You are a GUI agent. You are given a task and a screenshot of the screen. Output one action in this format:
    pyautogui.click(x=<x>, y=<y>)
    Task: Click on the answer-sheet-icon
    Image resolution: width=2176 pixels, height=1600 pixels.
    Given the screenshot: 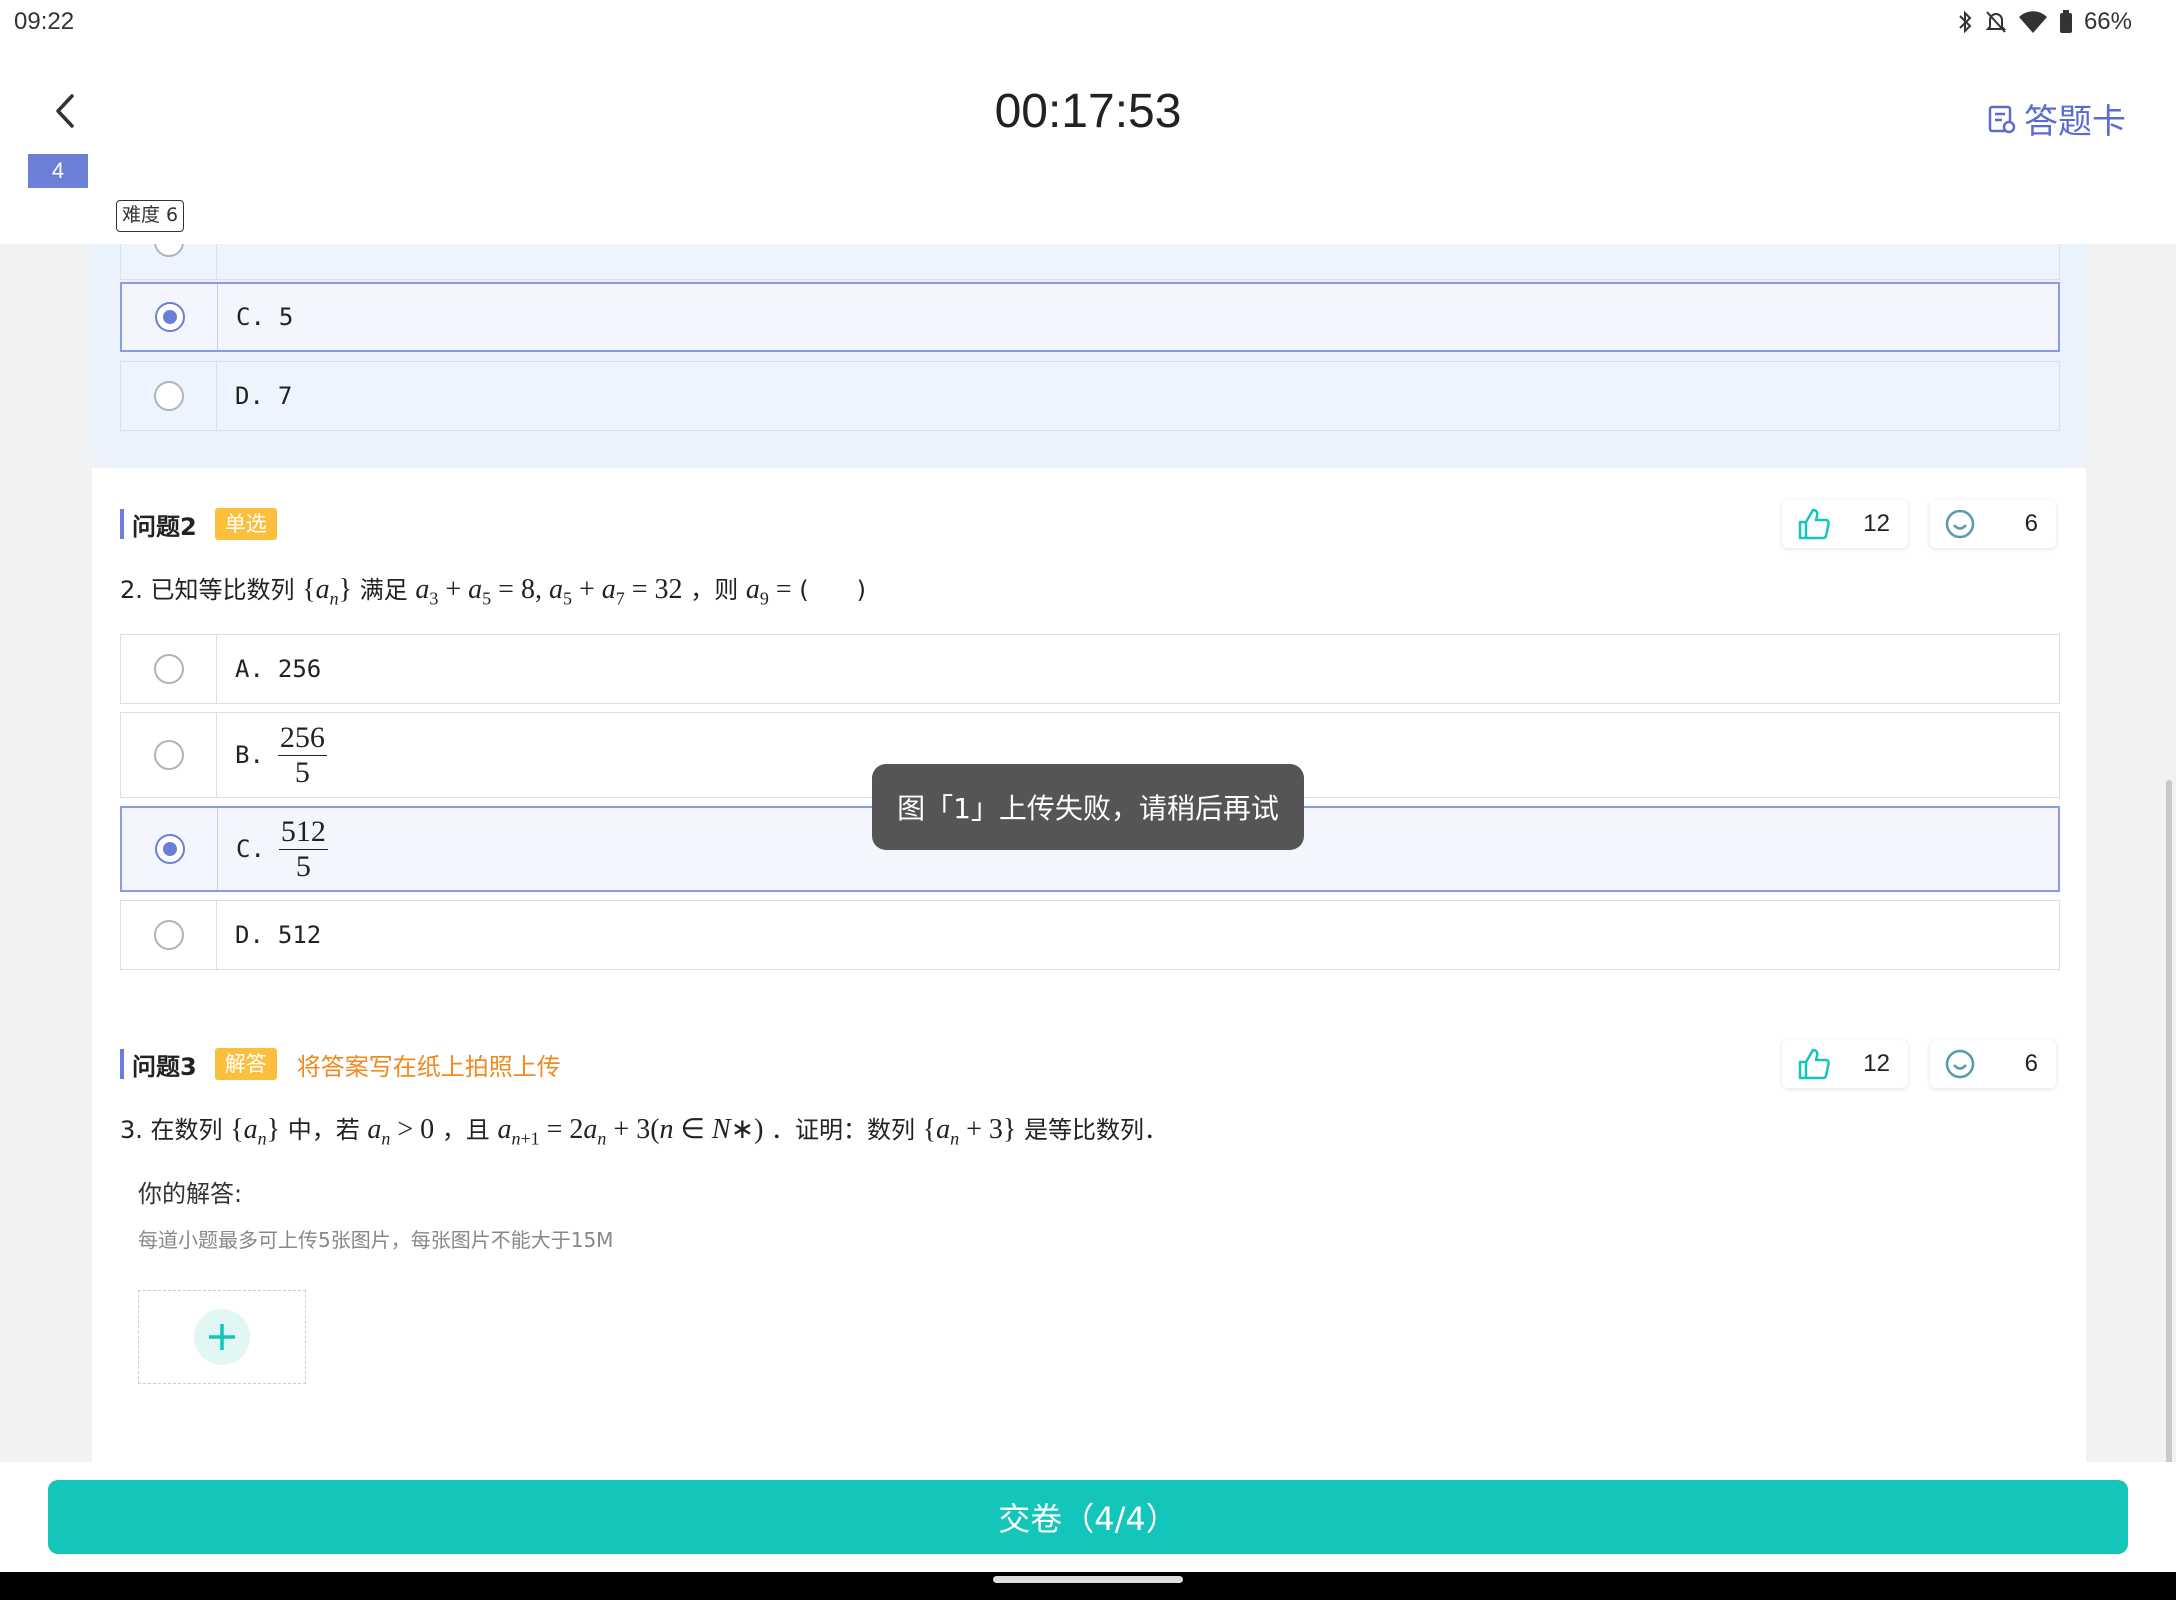 What is the action you would take?
    pyautogui.click(x=2002, y=119)
    